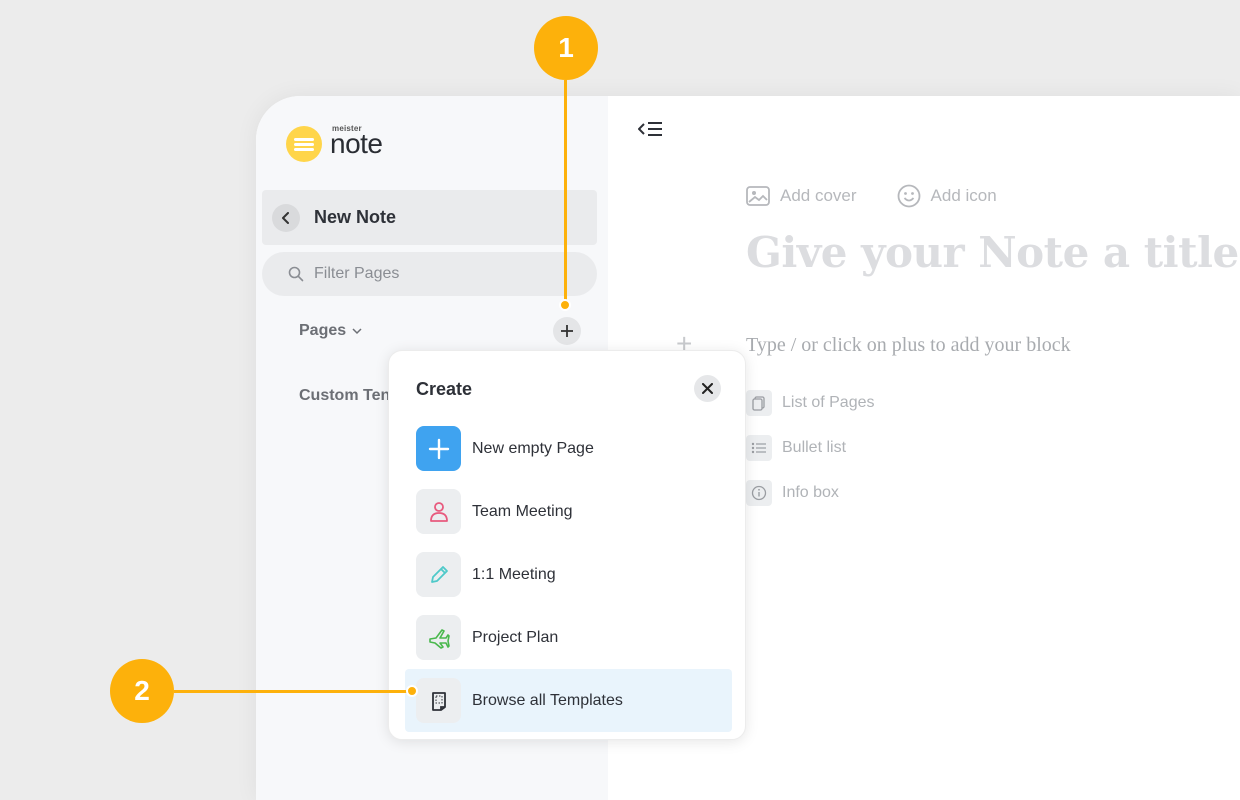  I want to click on person-icon, so click(438, 511).